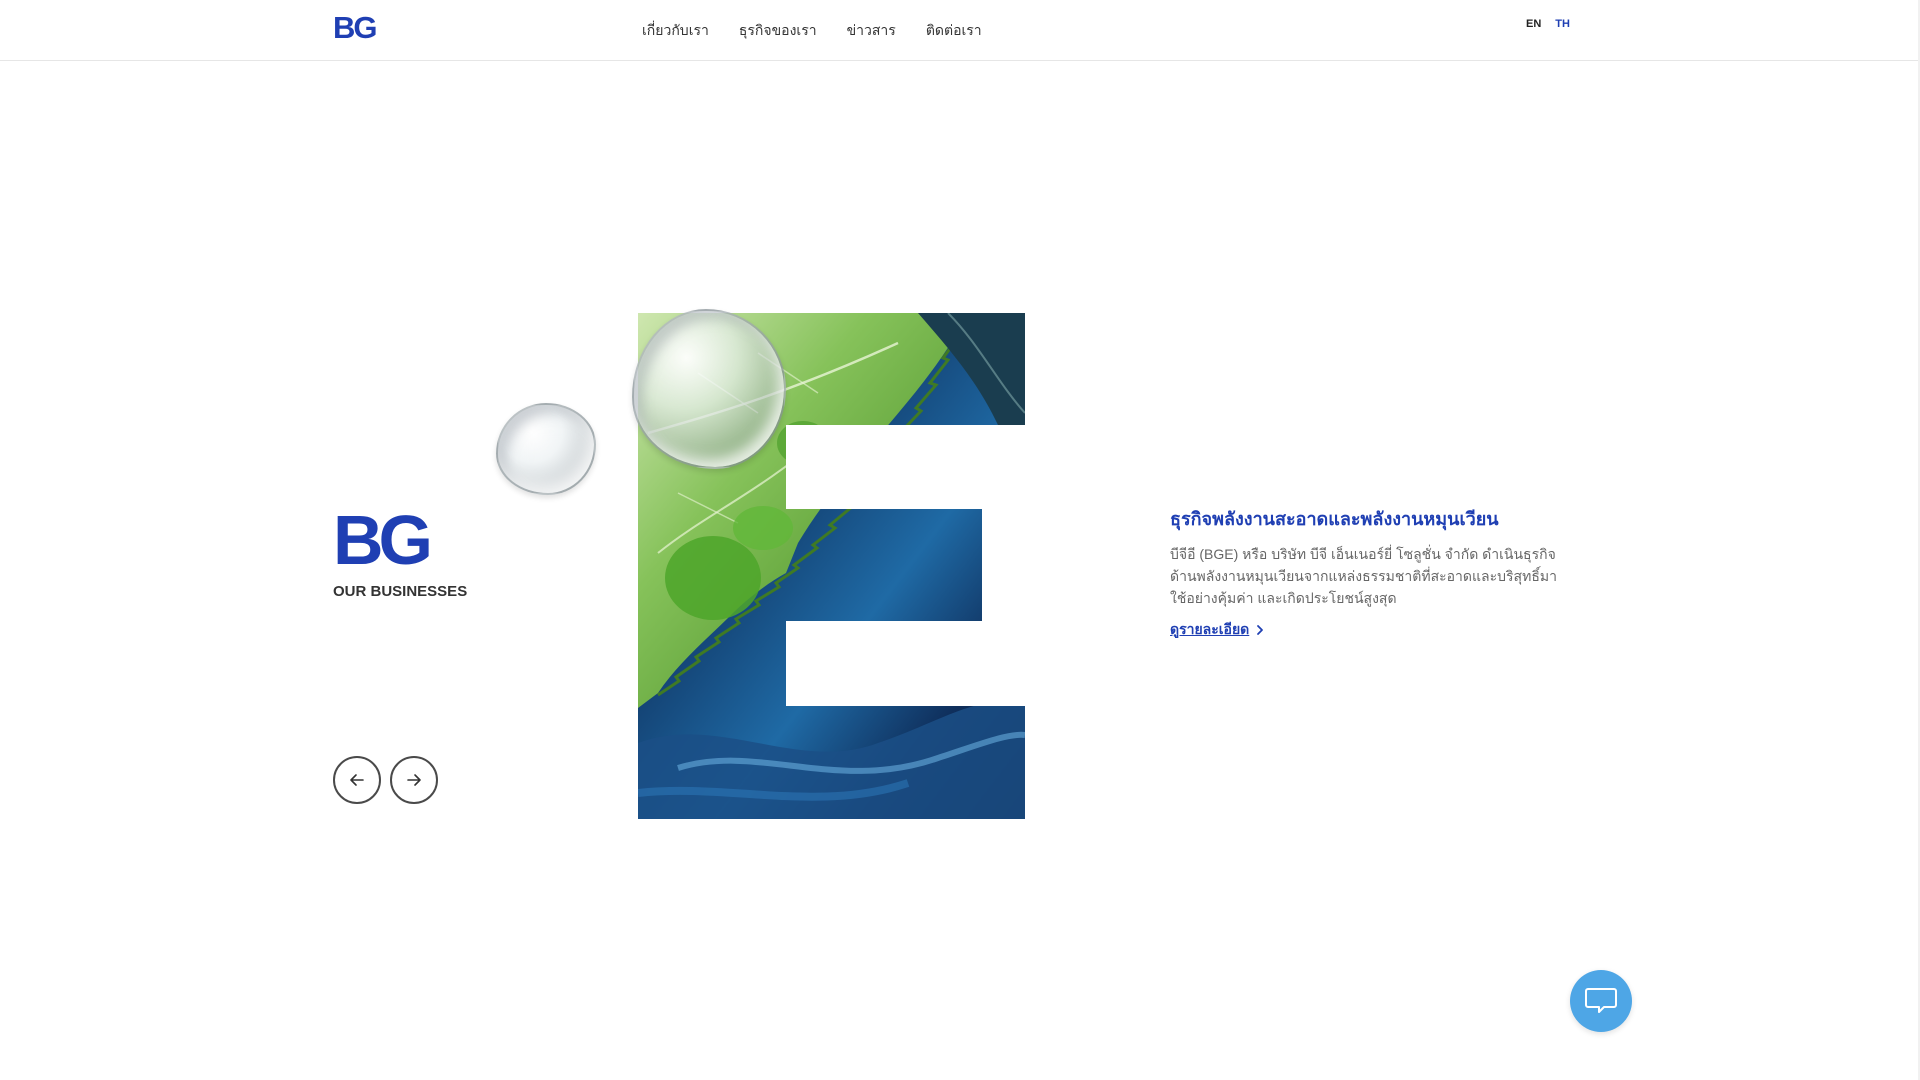 This screenshot has height=1080, width=1920. I want to click on view-details-link: ดูรายละเอียด, so click(1217, 630).